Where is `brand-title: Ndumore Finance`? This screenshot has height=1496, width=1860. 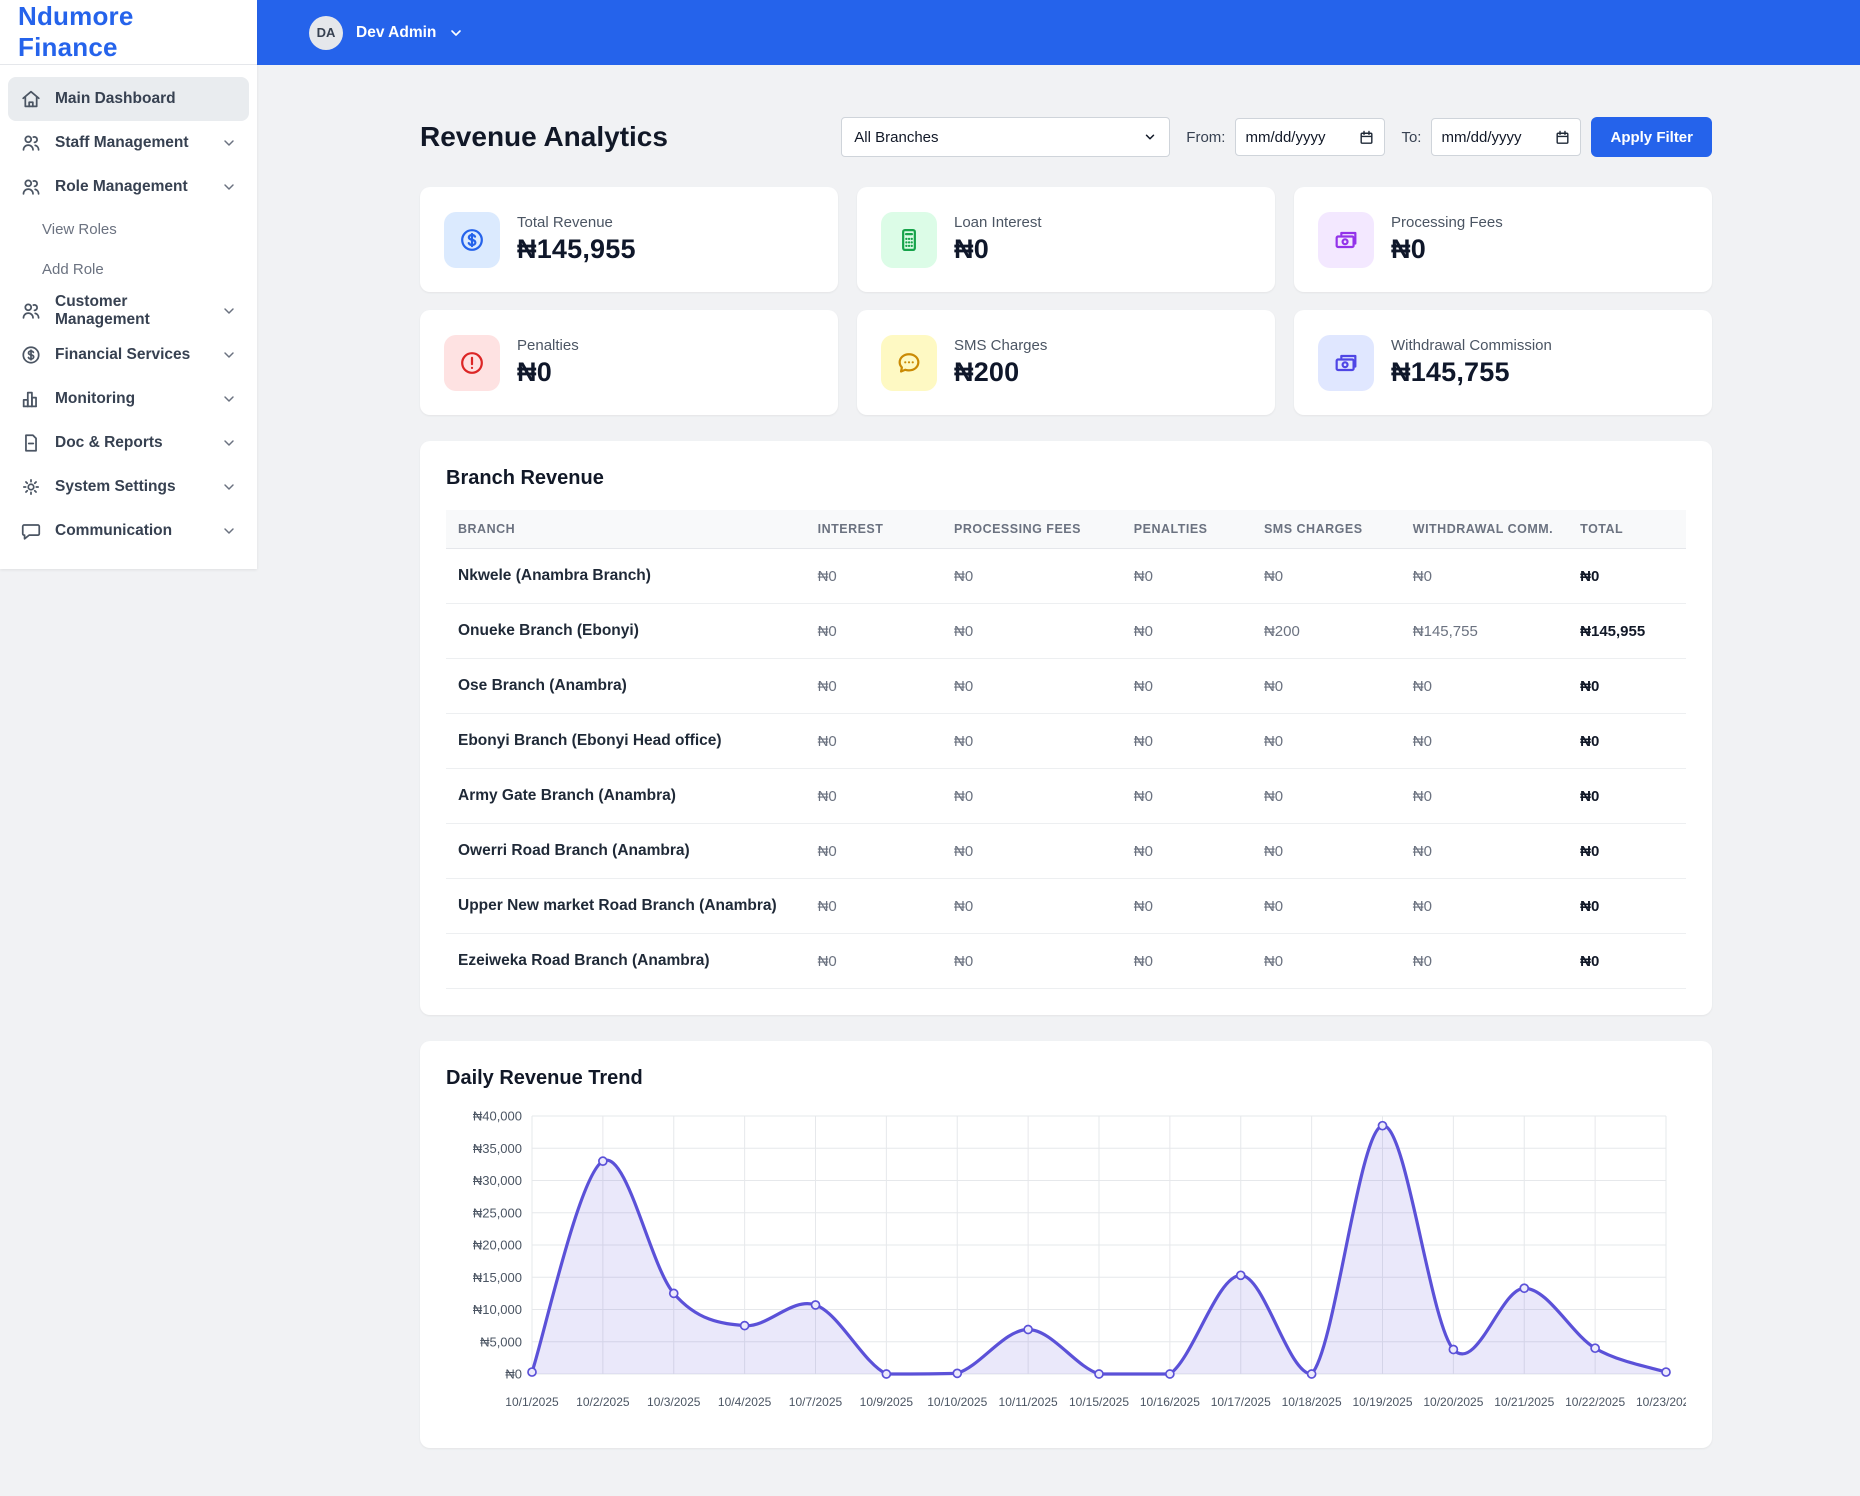 brand-title: Ndumore Finance is located at coordinates (76, 31).